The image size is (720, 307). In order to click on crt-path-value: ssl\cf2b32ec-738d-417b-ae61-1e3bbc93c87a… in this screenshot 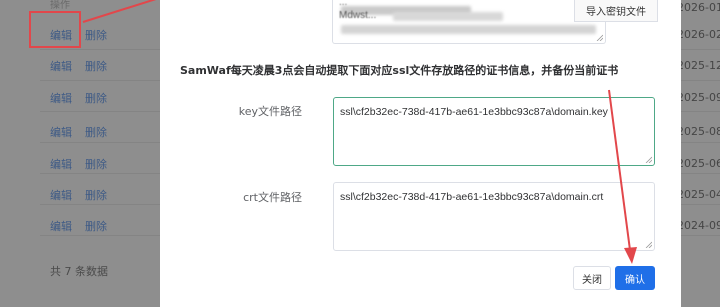, I will do `click(472, 197)`.